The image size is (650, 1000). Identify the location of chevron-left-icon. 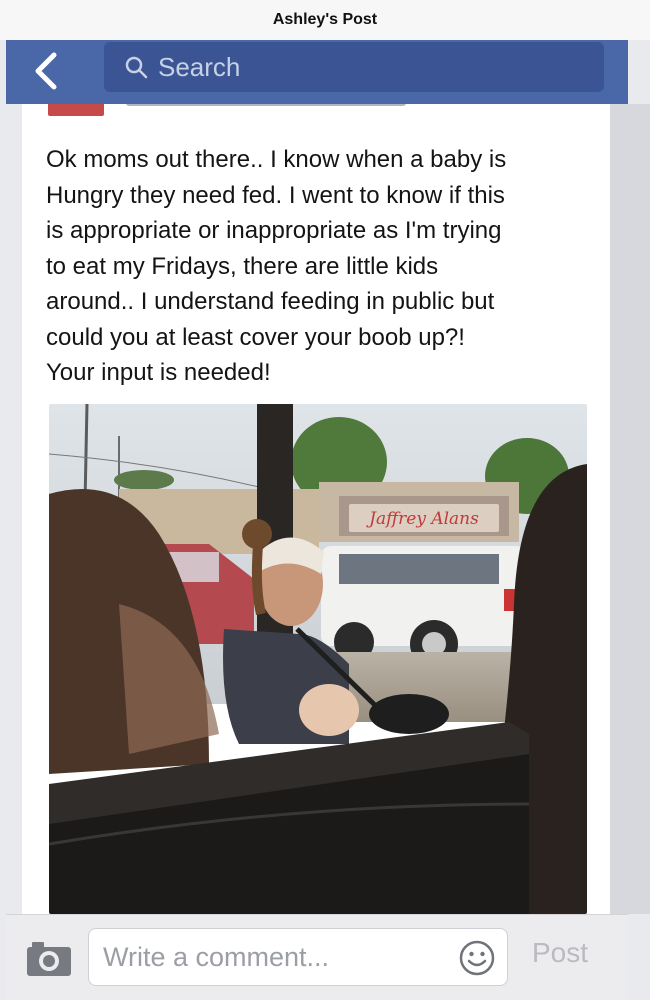
(46, 71).